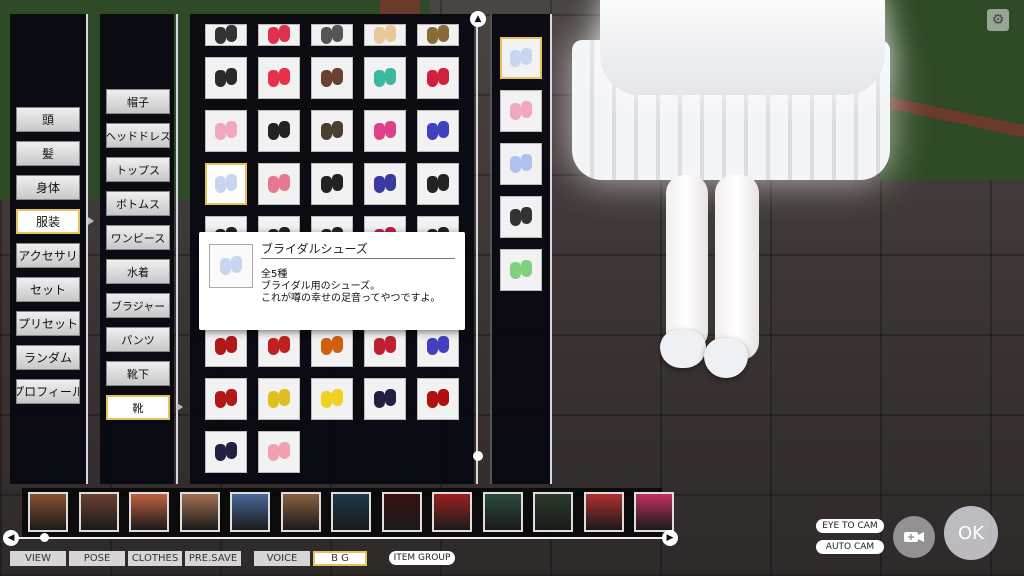  Describe the element at coordinates (138, 339) in the screenshot. I see `sub-panties-button: パンツ` at that location.